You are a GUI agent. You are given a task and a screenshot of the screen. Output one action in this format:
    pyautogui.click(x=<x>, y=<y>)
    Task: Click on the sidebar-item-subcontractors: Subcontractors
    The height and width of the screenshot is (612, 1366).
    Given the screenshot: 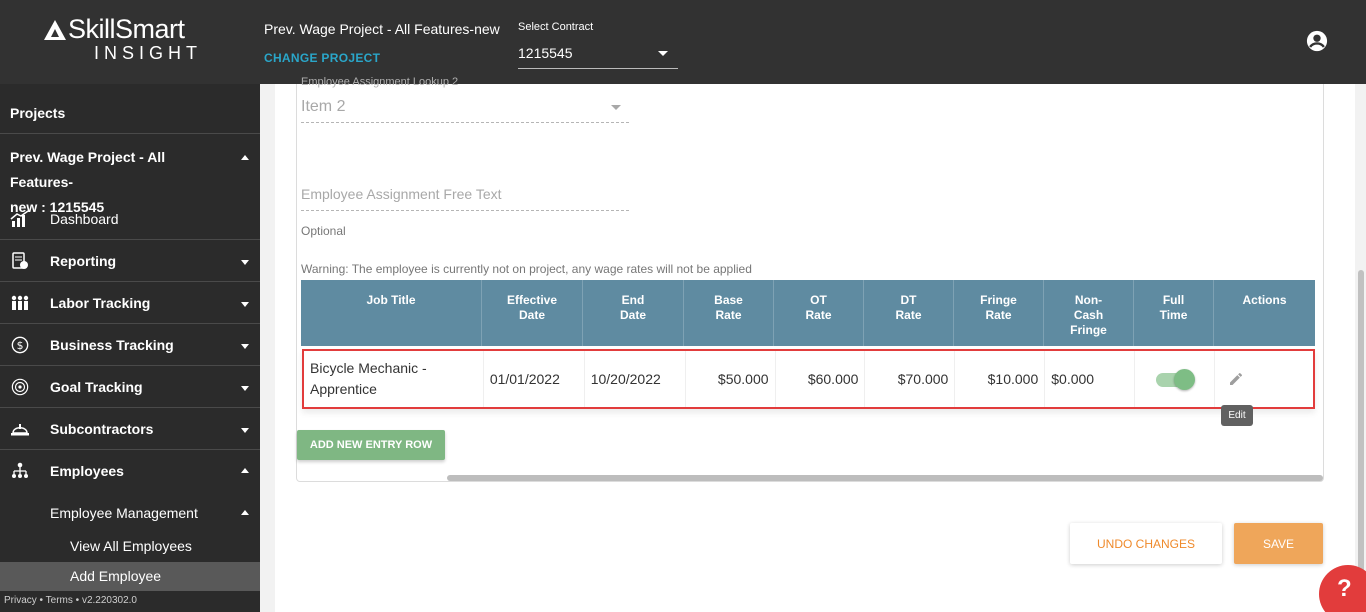 What is the action you would take?
    pyautogui.click(x=130, y=429)
    